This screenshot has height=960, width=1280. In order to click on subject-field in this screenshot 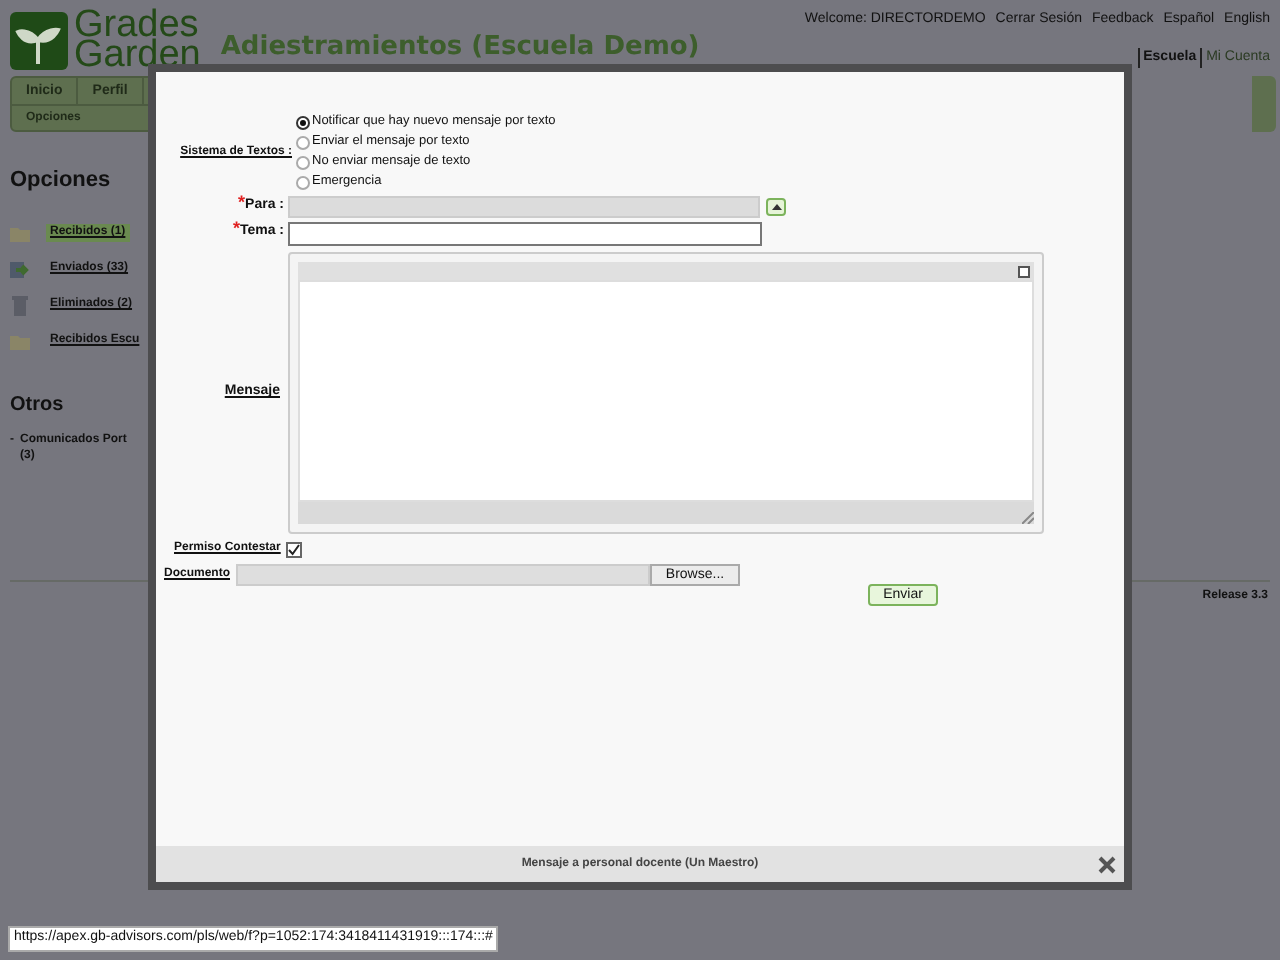, I will do `click(525, 233)`.